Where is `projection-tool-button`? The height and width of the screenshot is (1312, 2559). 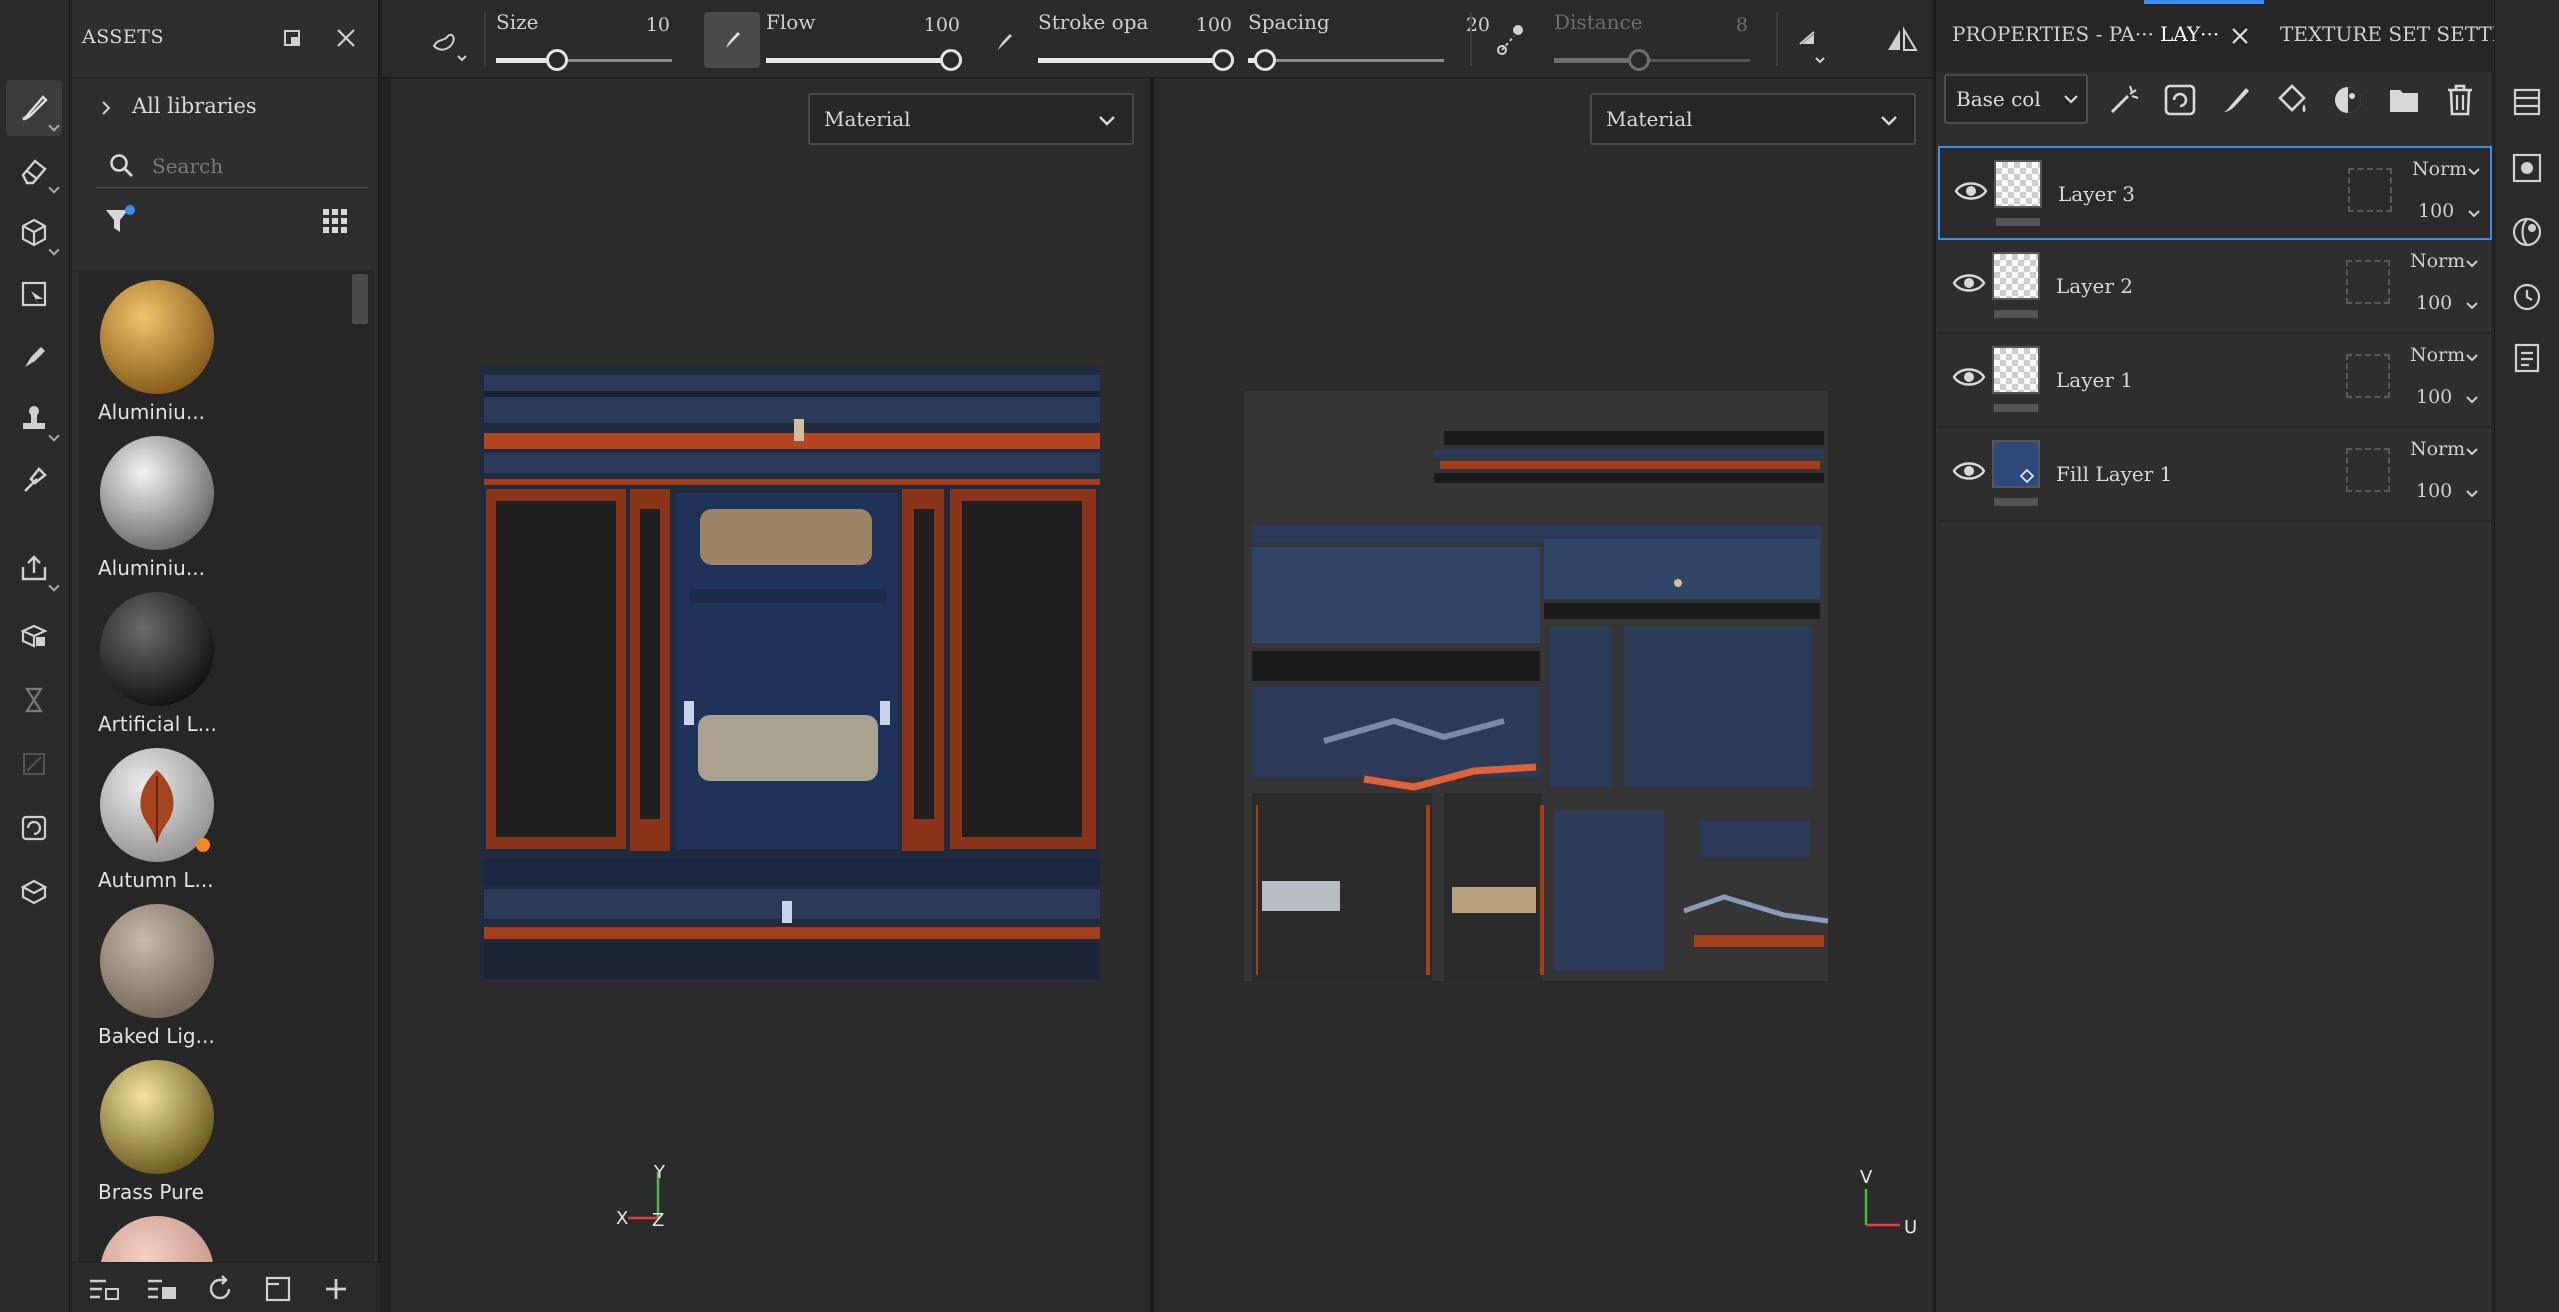 projection-tool-button is located at coordinates (34, 232).